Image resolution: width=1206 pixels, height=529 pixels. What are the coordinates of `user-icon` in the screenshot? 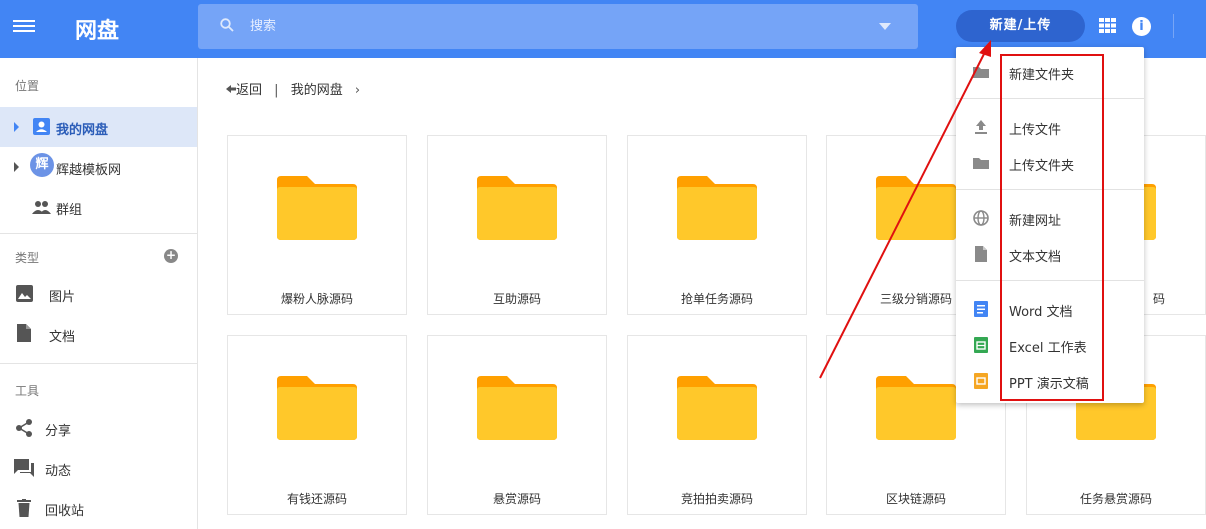 It's located at (41, 126).